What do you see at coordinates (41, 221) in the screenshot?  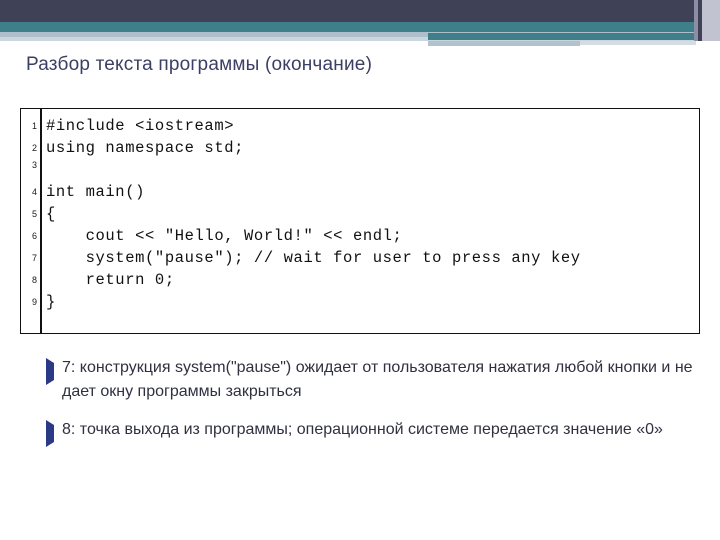 I see `code-gutter-divider` at bounding box center [41, 221].